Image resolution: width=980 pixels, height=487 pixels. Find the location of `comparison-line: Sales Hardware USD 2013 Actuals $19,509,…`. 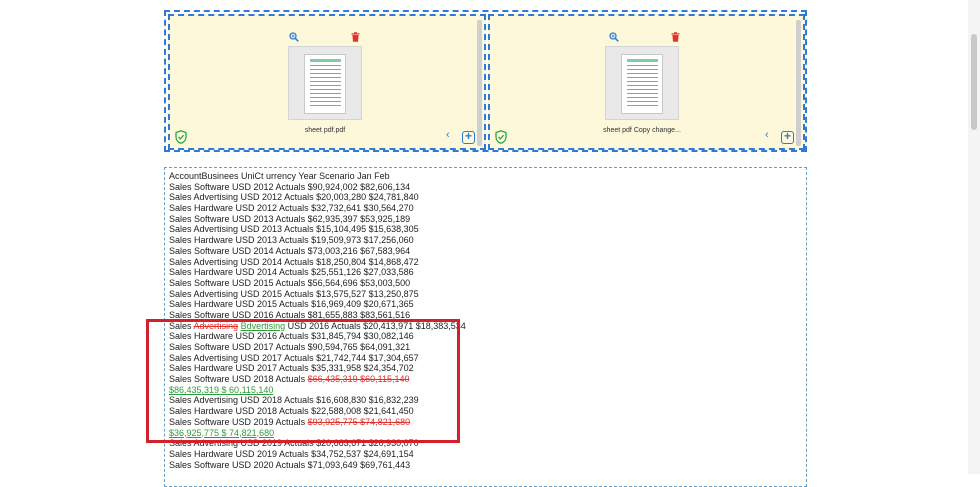

comparison-line: Sales Hardware USD 2013 Actuals $19,509,… is located at coordinates (317, 240).